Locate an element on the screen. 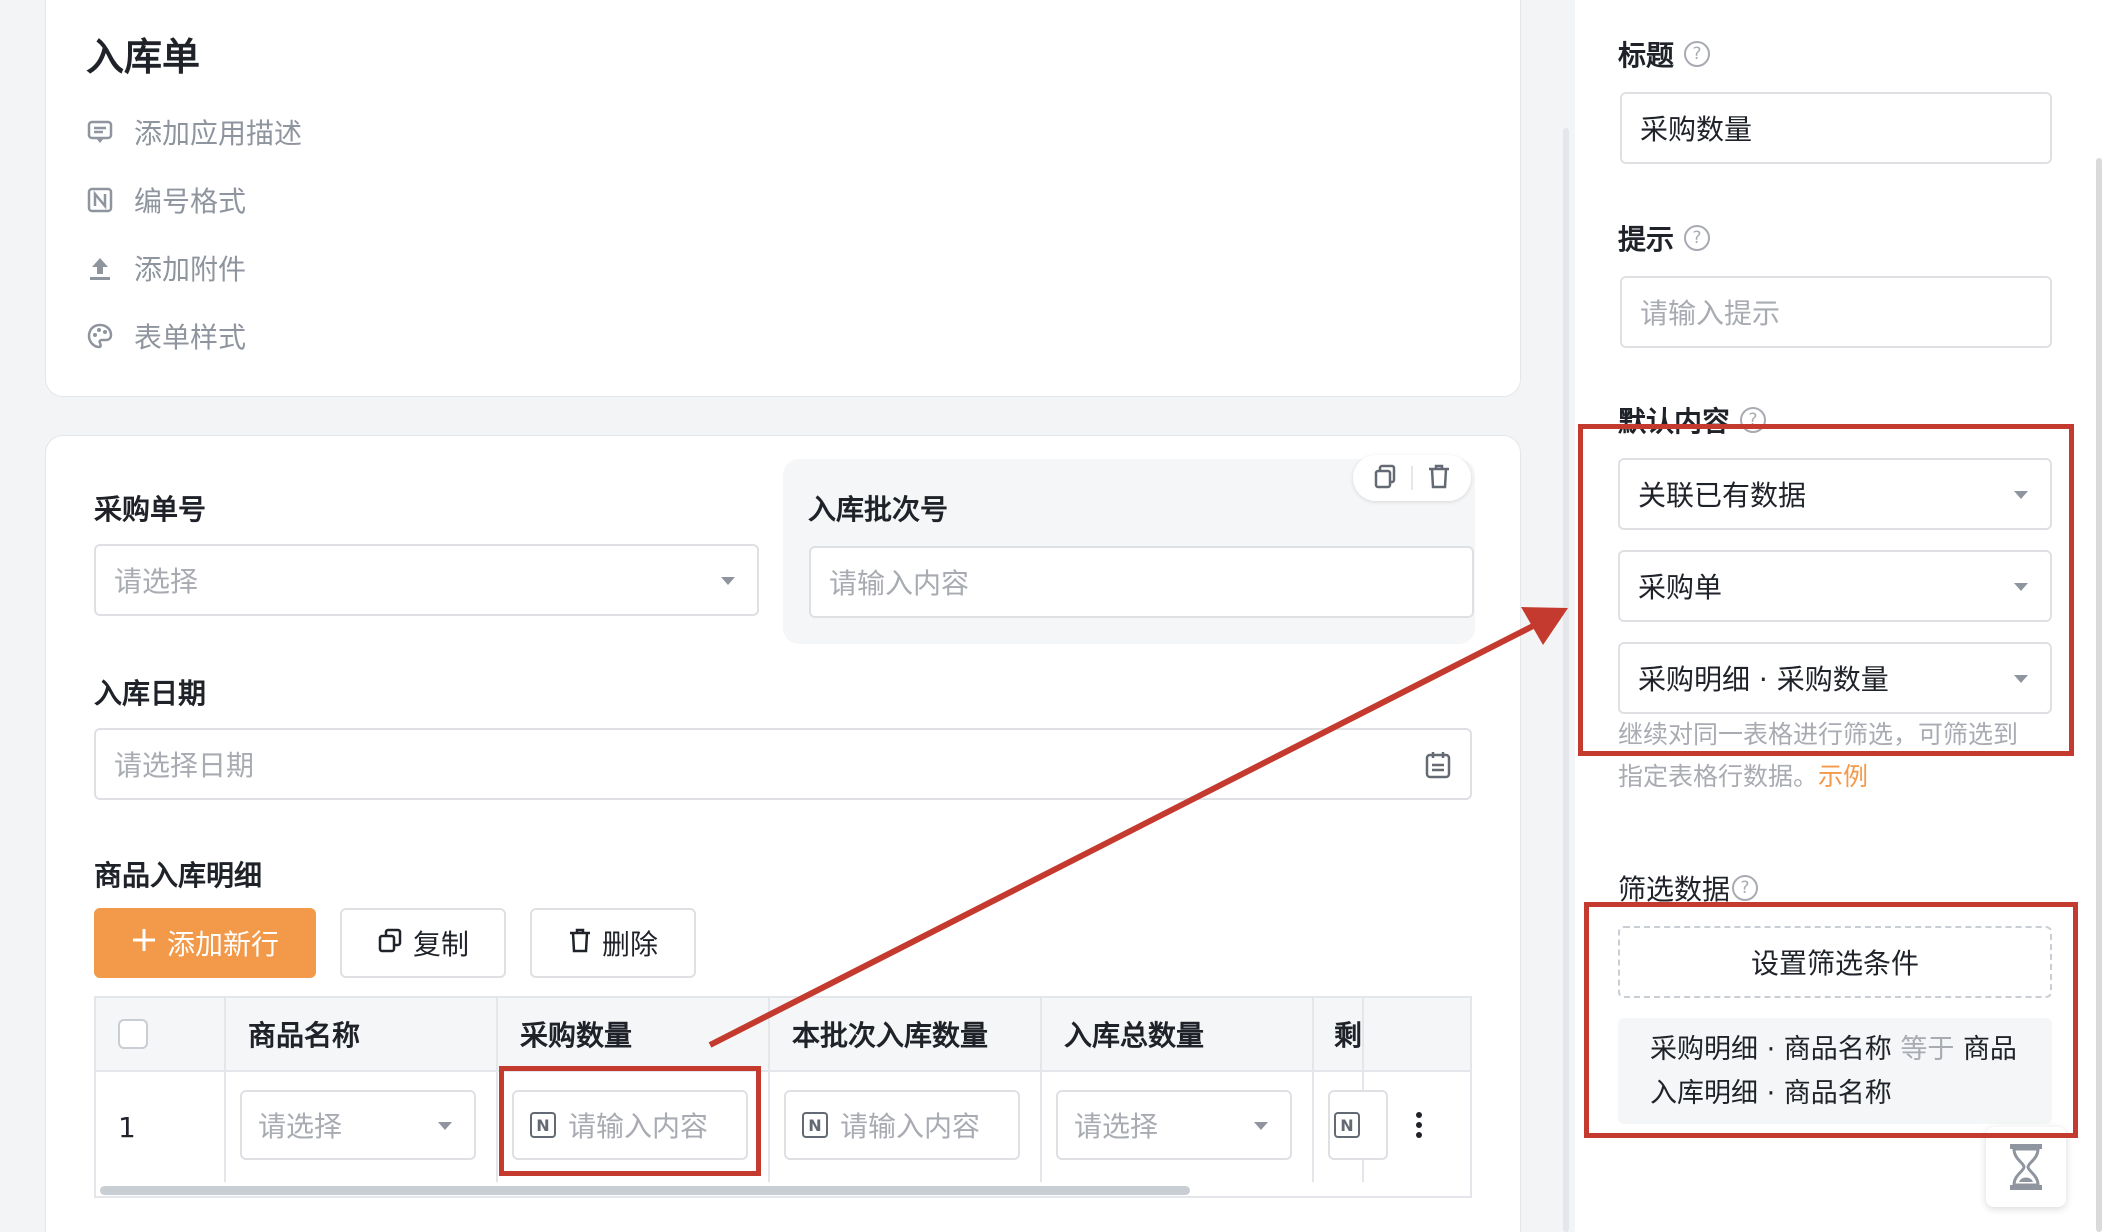 The width and height of the screenshot is (2106, 1232). select-all-checkbox is located at coordinates (133, 1034).